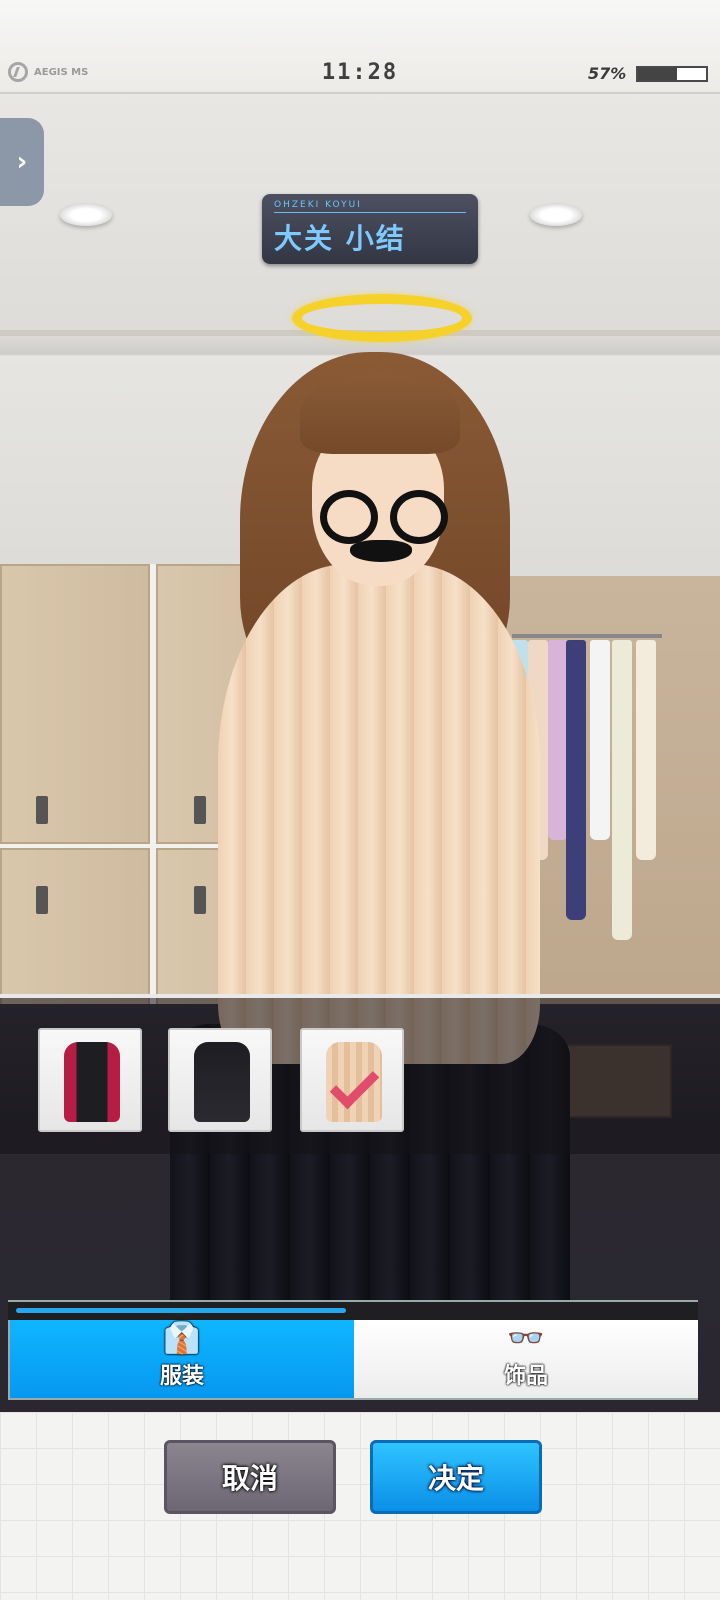  What do you see at coordinates (250, 1477) in the screenshot?
I see `cancel-button: 取消` at bounding box center [250, 1477].